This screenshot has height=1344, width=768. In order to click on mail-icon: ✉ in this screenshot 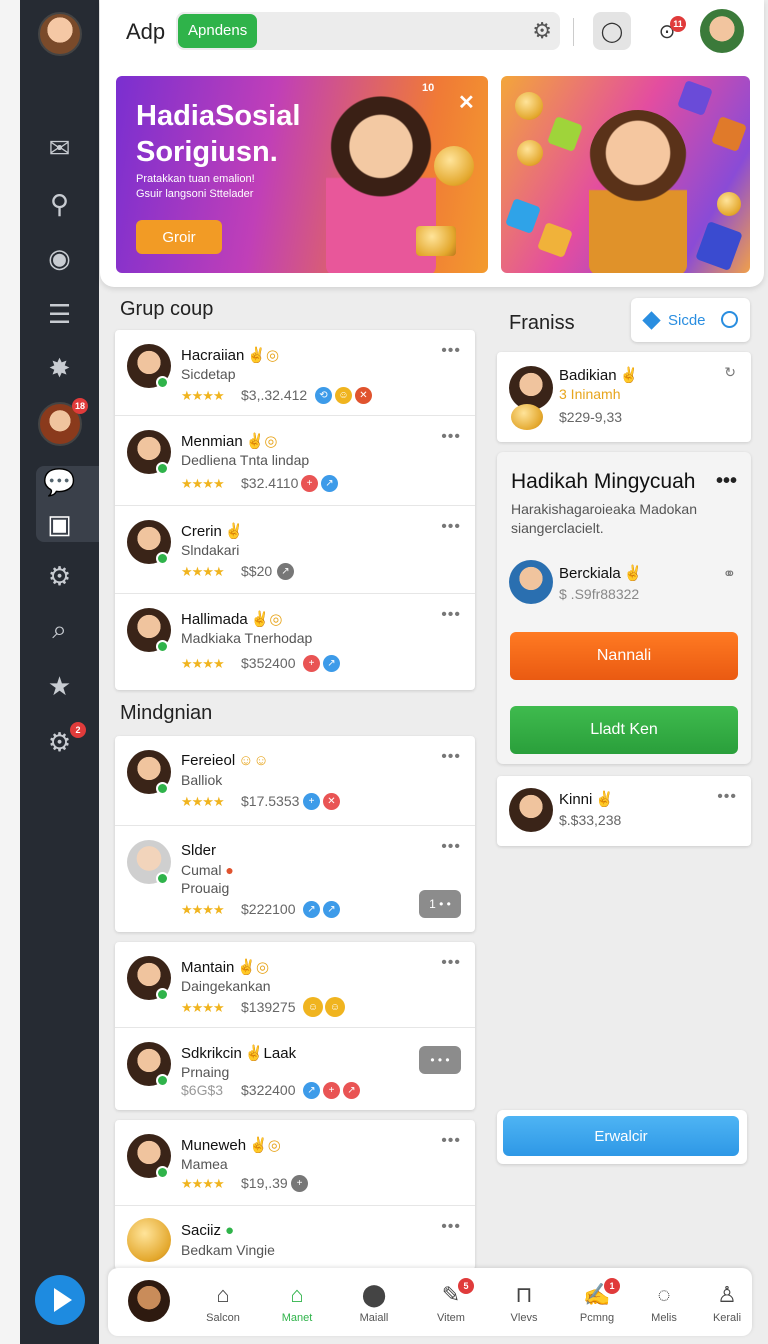, I will do `click(59, 148)`.